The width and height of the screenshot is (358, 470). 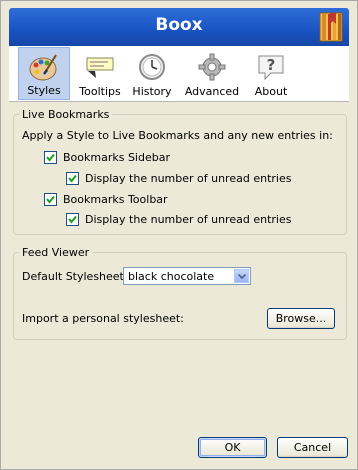 I want to click on tab-label: Tooltips, so click(x=100, y=91).